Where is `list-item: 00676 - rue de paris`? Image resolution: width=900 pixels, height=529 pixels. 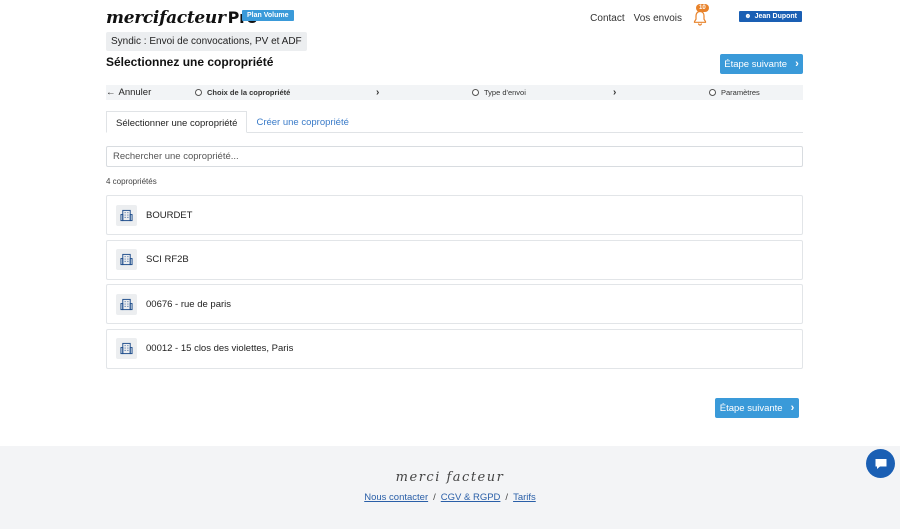 list-item: 00676 - rue de paris is located at coordinates (454, 304).